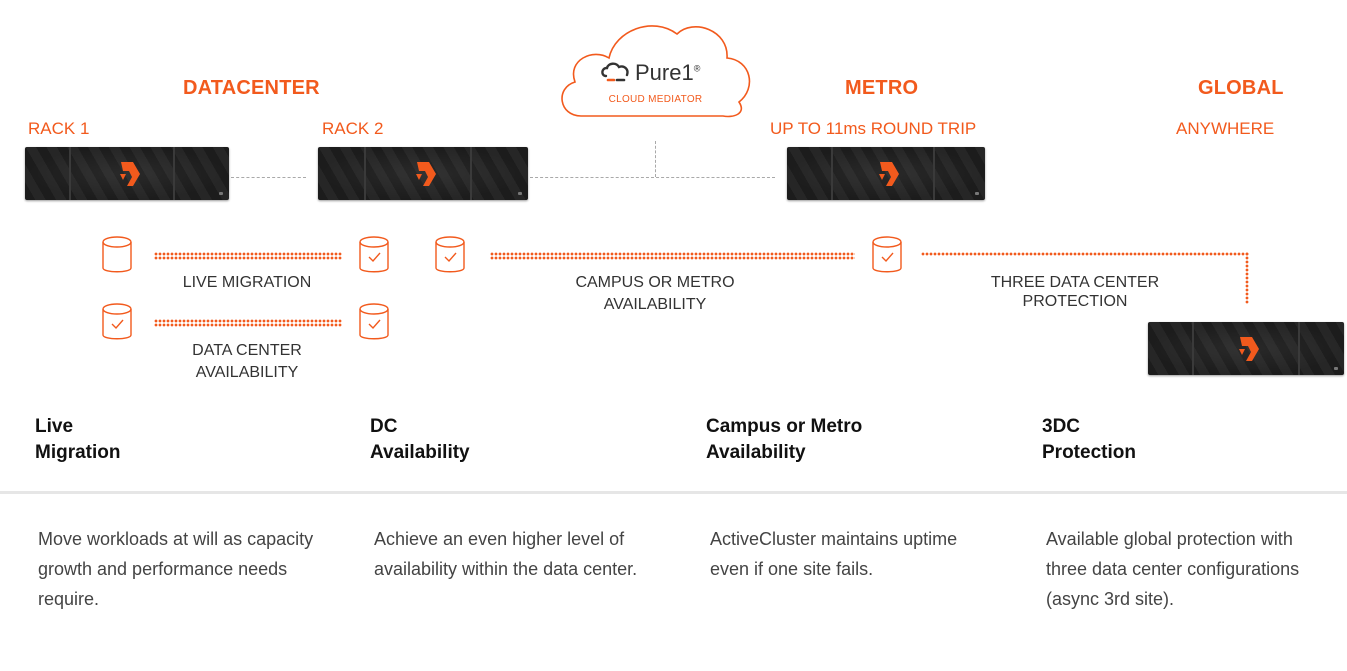  I want to click on cloud-connector-line, so click(655, 159).